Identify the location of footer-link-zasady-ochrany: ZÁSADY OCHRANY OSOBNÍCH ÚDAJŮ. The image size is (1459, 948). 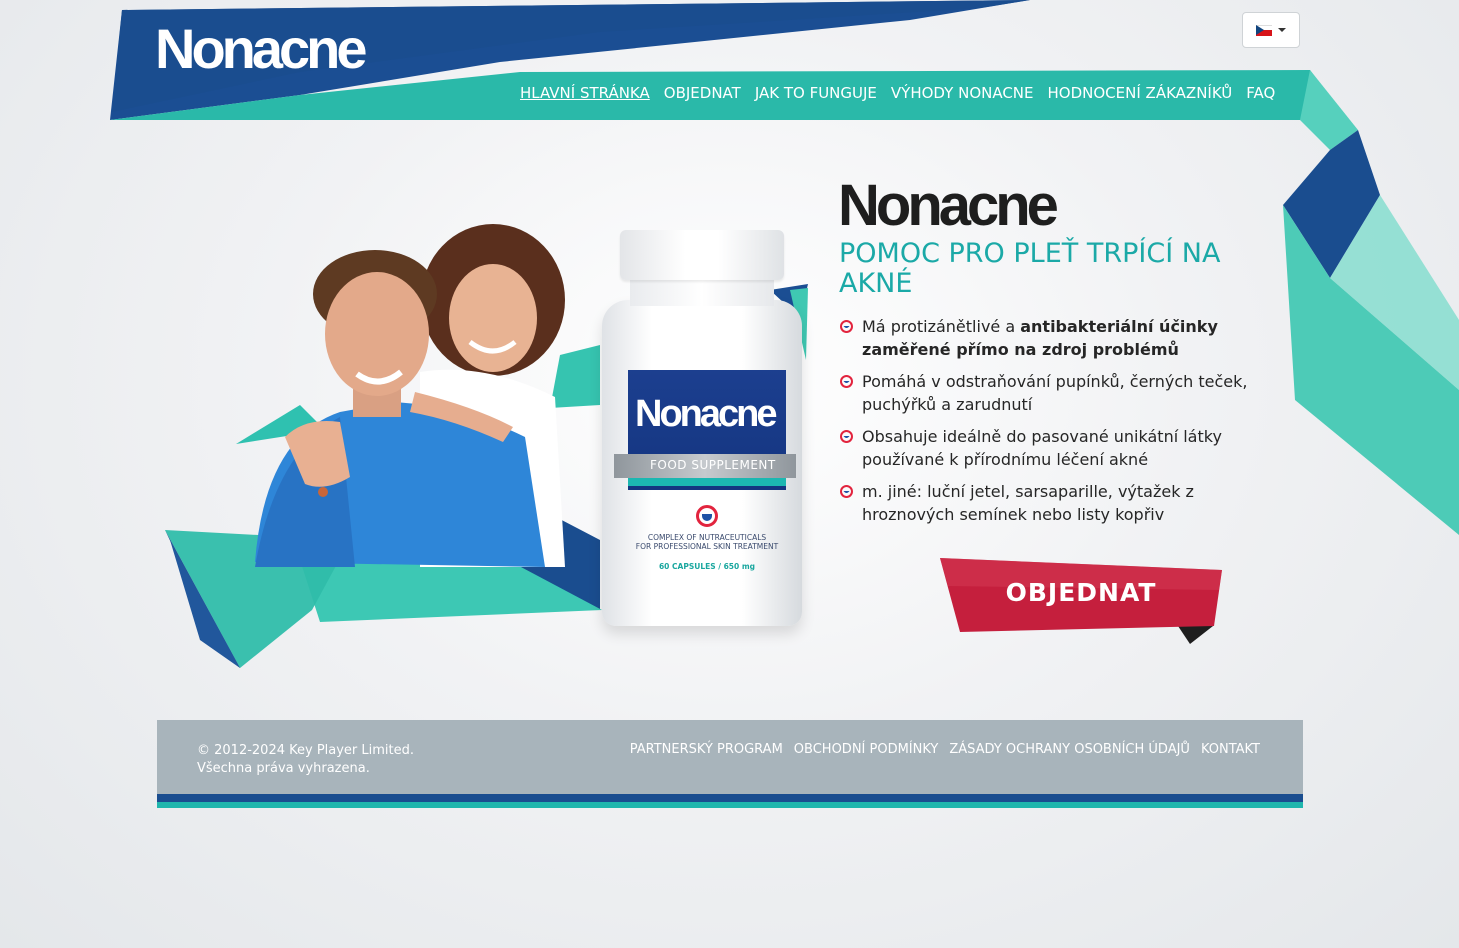
(1069, 749).